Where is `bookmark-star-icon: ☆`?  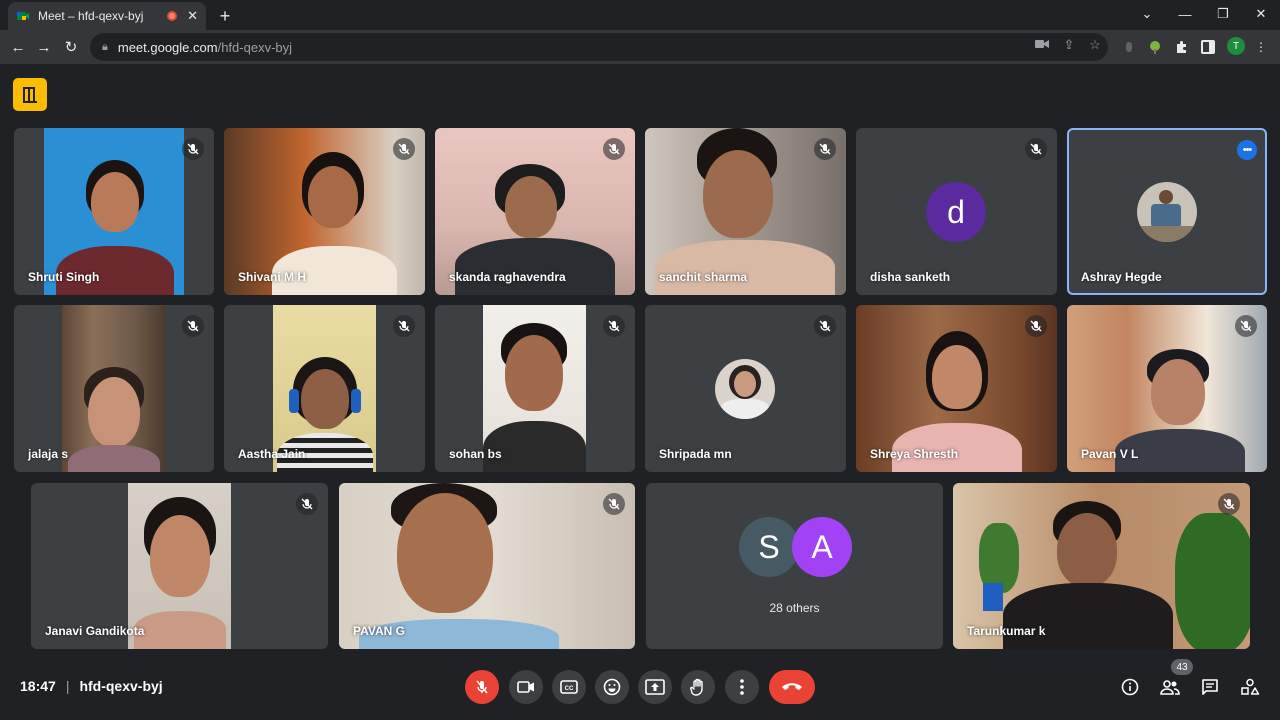
bookmark-star-icon: ☆ is located at coordinates (1095, 45).